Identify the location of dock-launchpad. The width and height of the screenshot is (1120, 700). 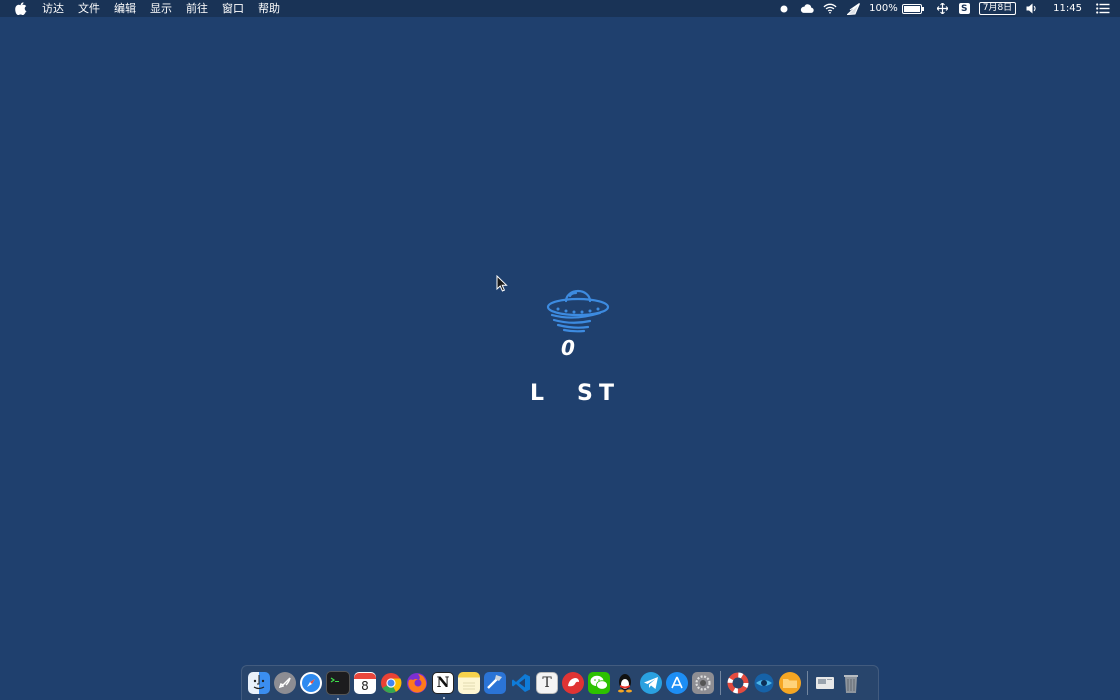
(285, 683).